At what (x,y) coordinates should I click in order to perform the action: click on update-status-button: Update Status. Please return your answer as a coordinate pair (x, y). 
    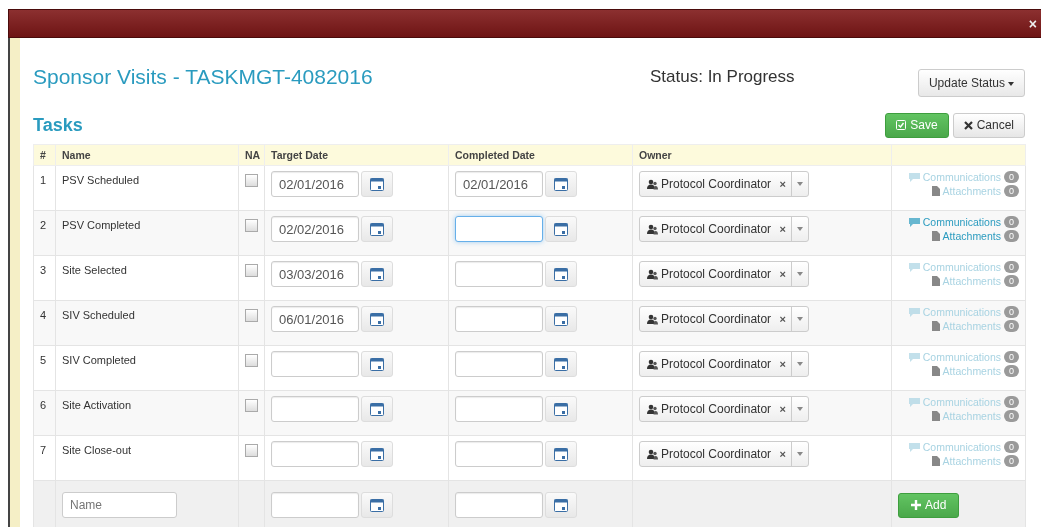
    Looking at the image, I should click on (971, 83).